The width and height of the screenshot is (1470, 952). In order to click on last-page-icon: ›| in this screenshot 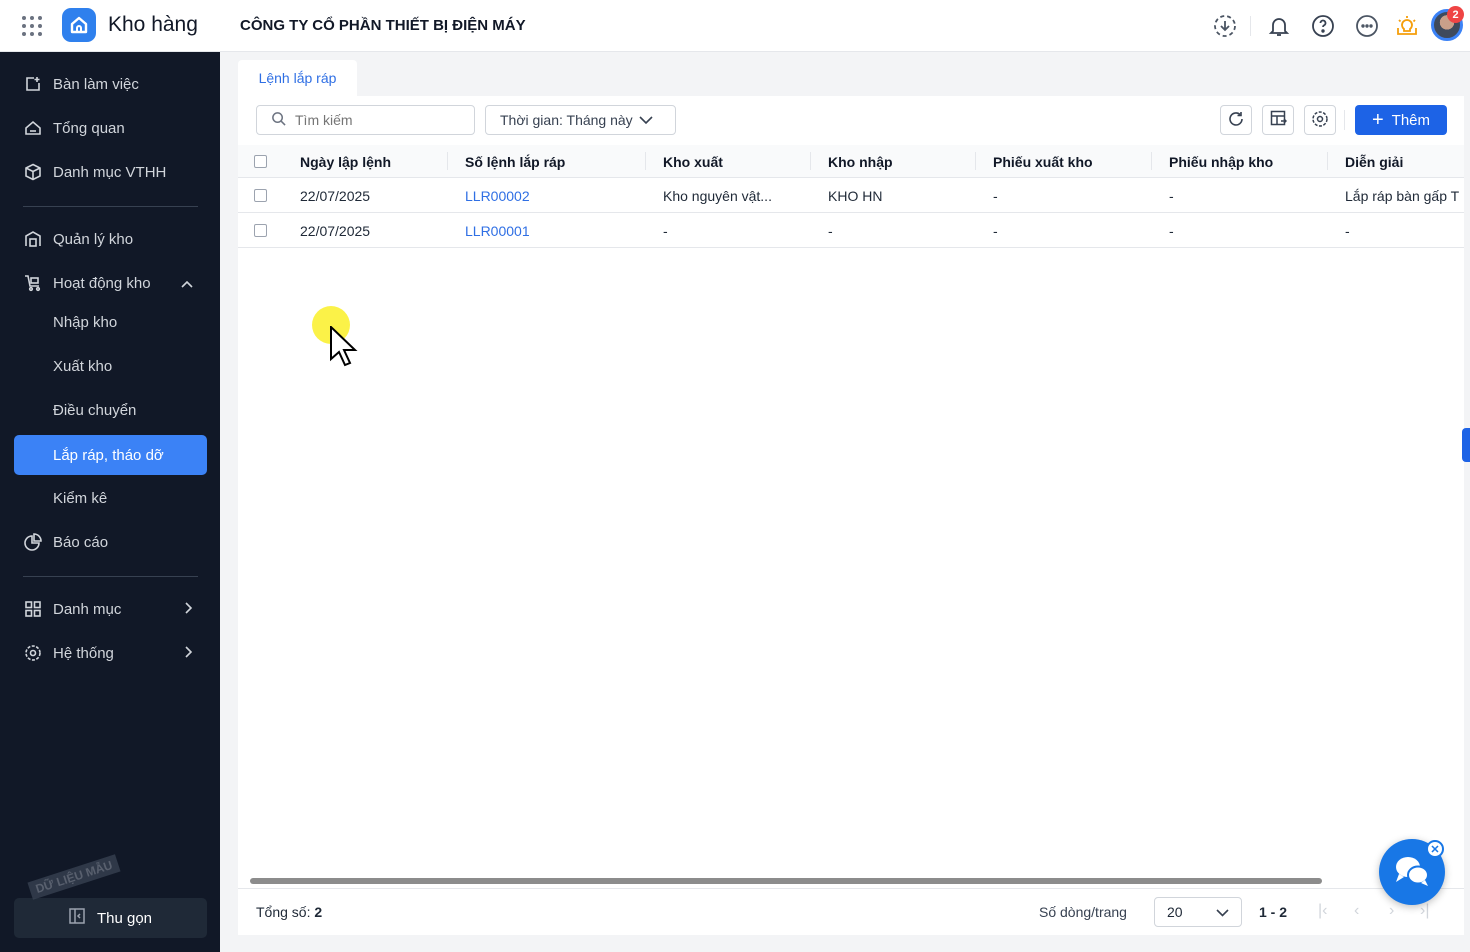, I will do `click(1424, 911)`.